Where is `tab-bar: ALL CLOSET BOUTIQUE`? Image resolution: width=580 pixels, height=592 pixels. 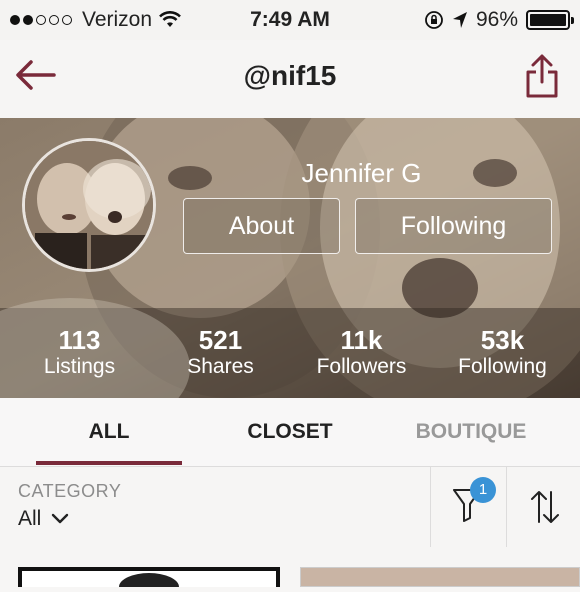
tab-bar: ALL CLOSET BOUTIQUE is located at coordinates (290, 432).